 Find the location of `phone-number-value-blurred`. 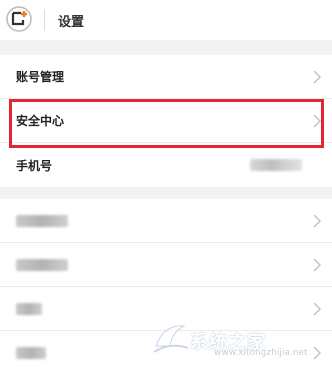

phone-number-value-blurred is located at coordinates (276, 165).